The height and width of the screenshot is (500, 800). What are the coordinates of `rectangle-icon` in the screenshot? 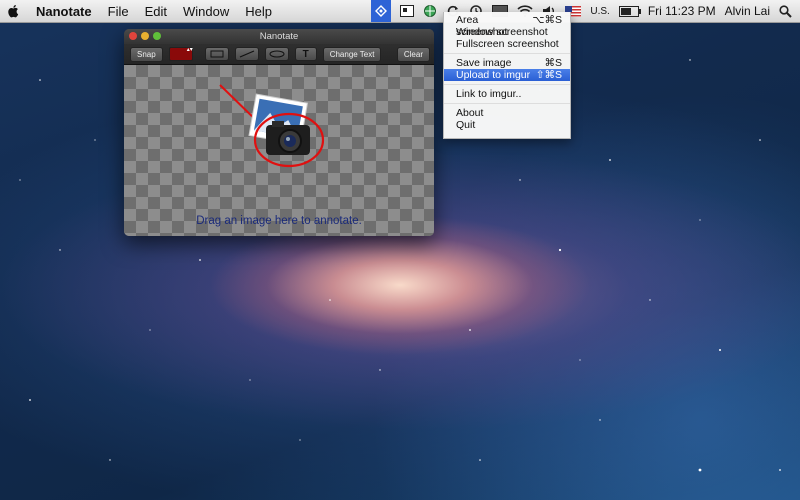 It's located at (217, 54).